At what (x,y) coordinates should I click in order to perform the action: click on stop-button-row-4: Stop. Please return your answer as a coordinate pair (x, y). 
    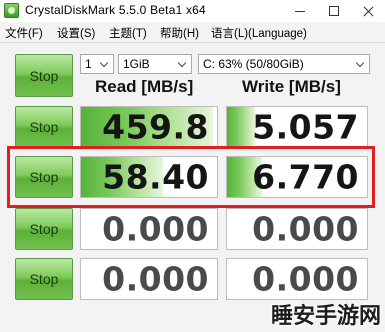
    Looking at the image, I should click on (44, 279).